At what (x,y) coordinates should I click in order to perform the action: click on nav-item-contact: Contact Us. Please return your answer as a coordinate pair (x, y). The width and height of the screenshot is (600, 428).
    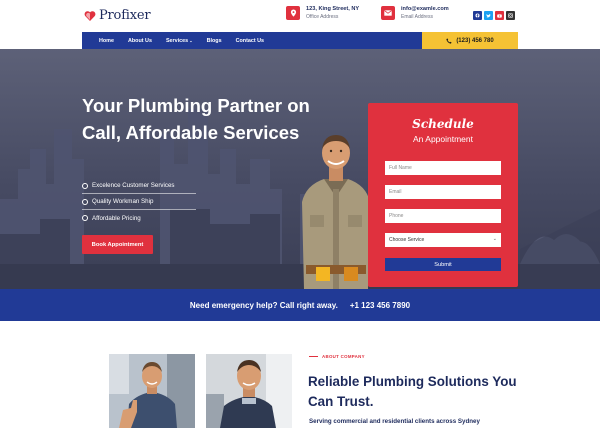
    Looking at the image, I should click on (250, 41).